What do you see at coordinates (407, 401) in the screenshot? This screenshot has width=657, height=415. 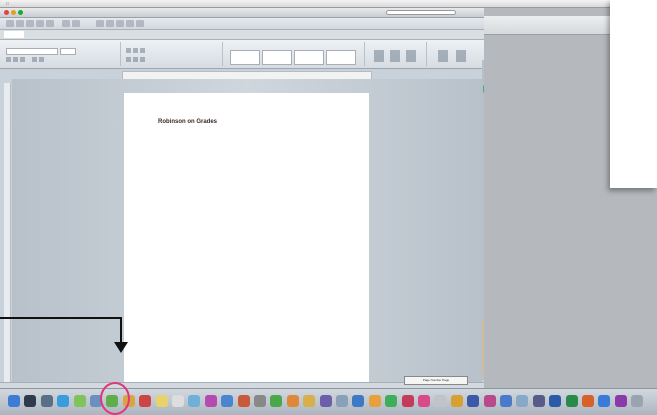 I see `photo-booth-icon` at bounding box center [407, 401].